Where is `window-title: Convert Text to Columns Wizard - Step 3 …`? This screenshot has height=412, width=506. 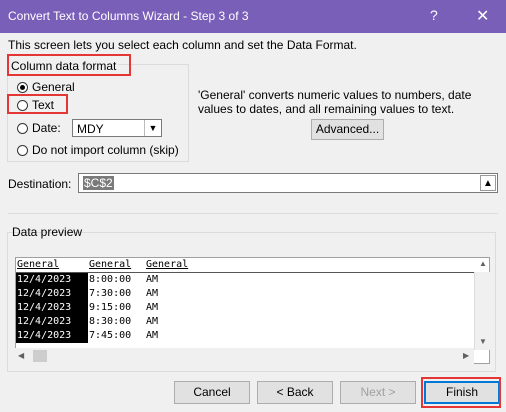 window-title: Convert Text to Columns Wizard - Step 3 … is located at coordinates (128, 16).